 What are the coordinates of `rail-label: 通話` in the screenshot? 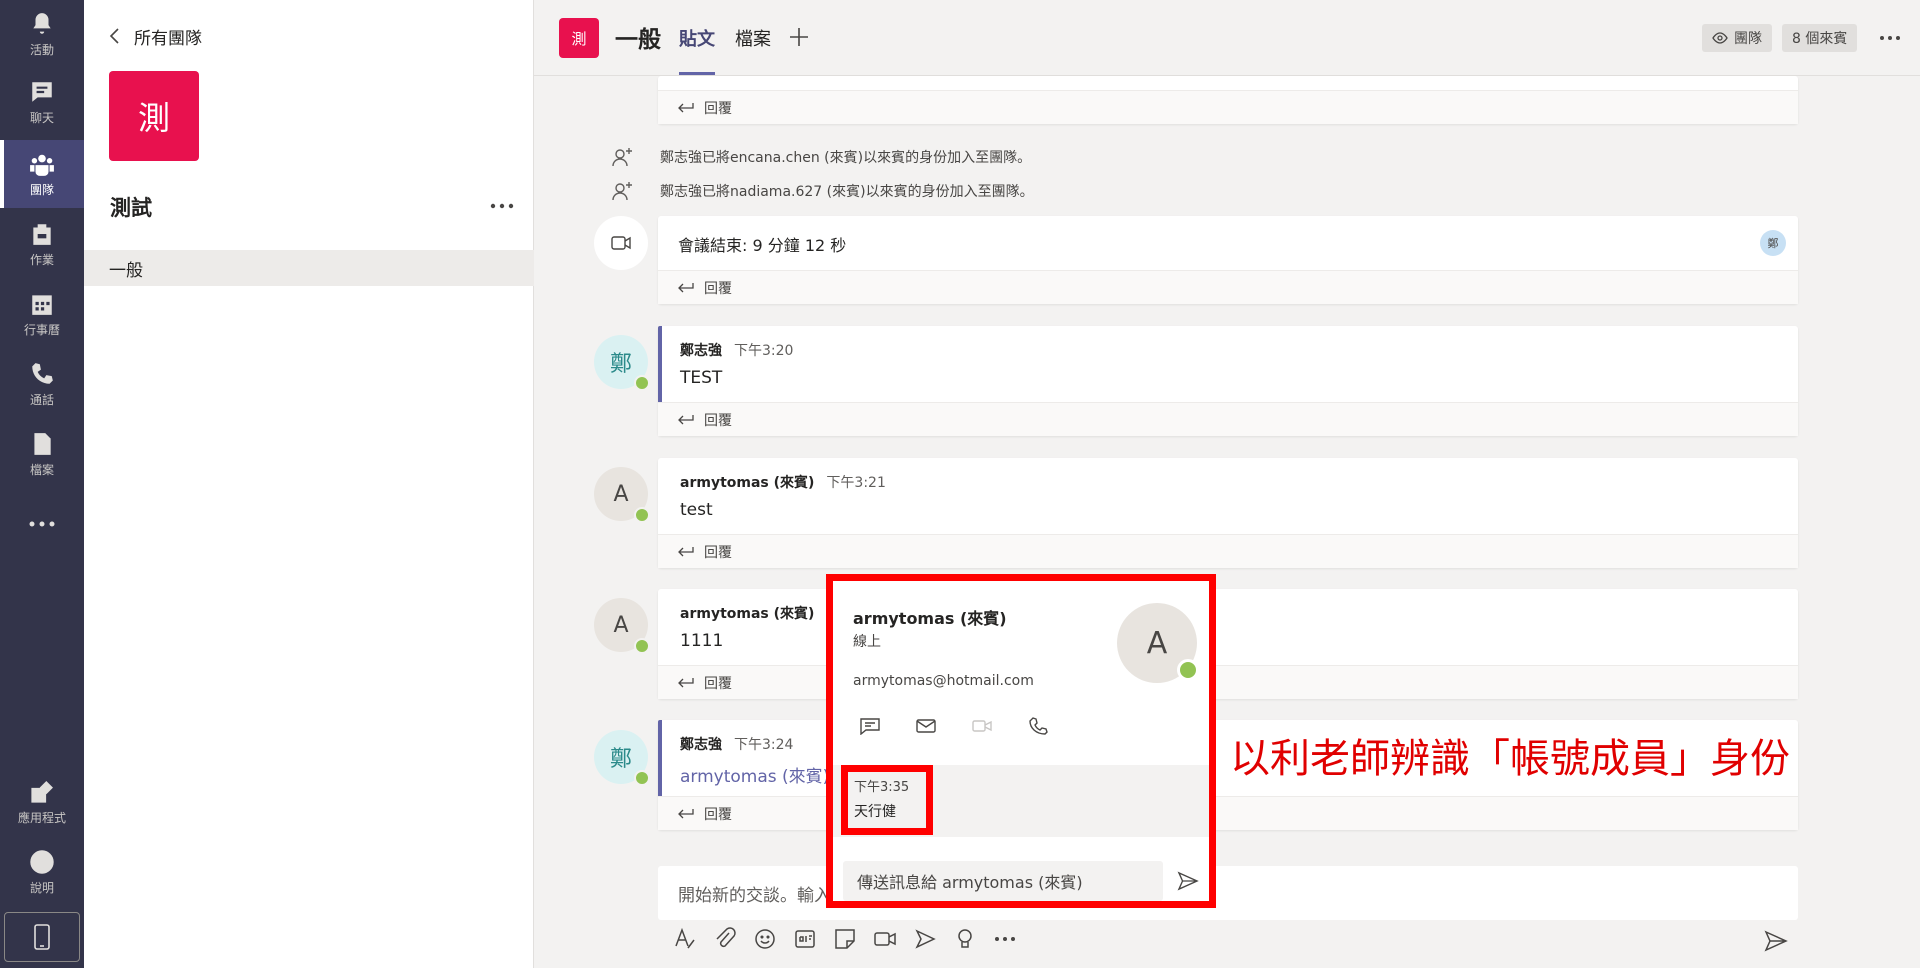 It's located at (41, 399).